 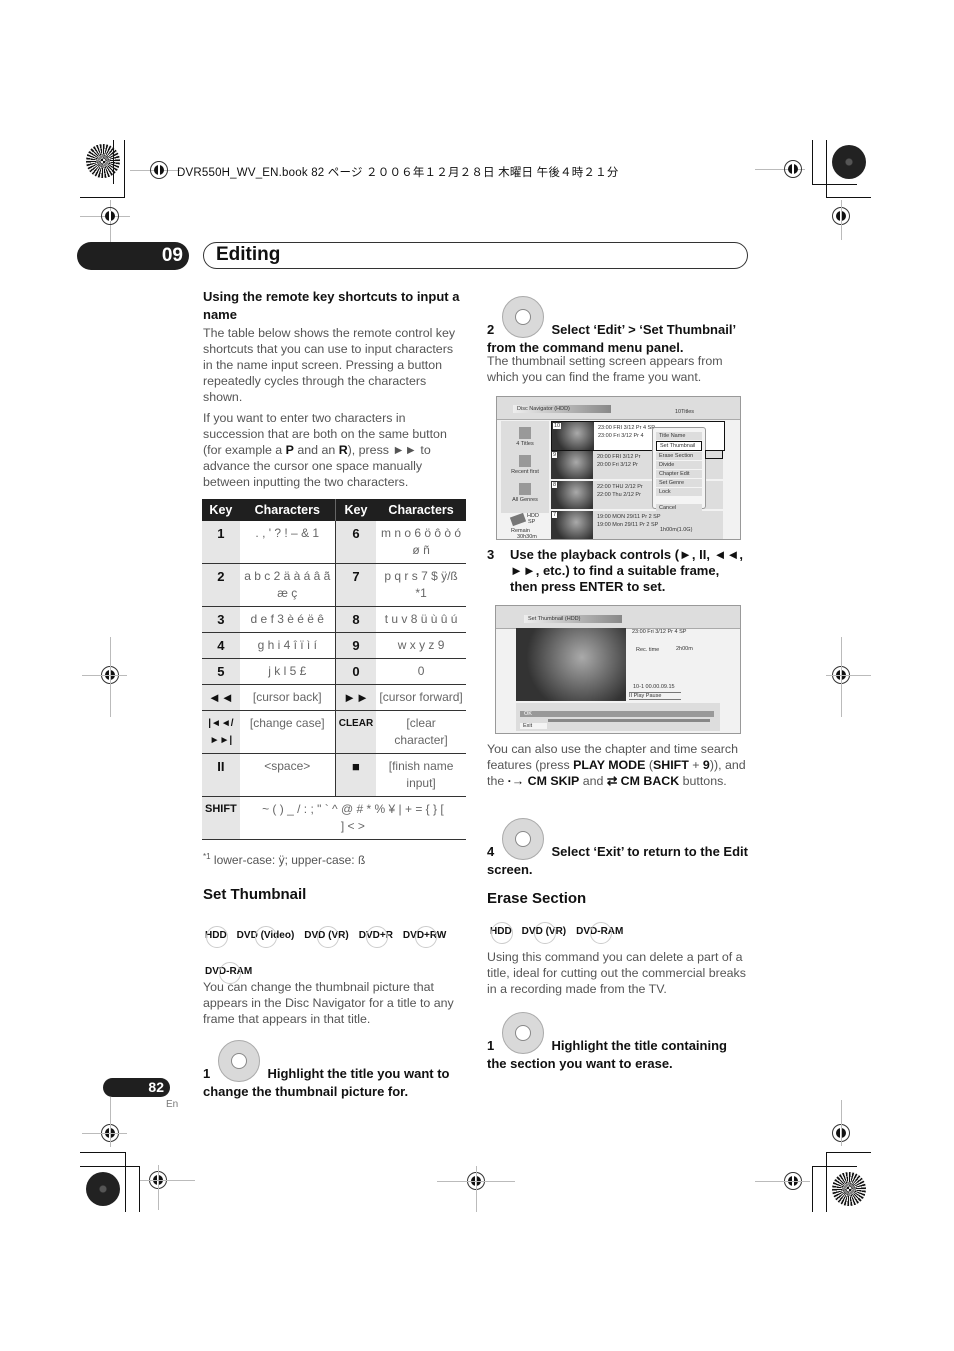 What do you see at coordinates (136, 1087) in the screenshot?
I see `page-number: 82` at bounding box center [136, 1087].